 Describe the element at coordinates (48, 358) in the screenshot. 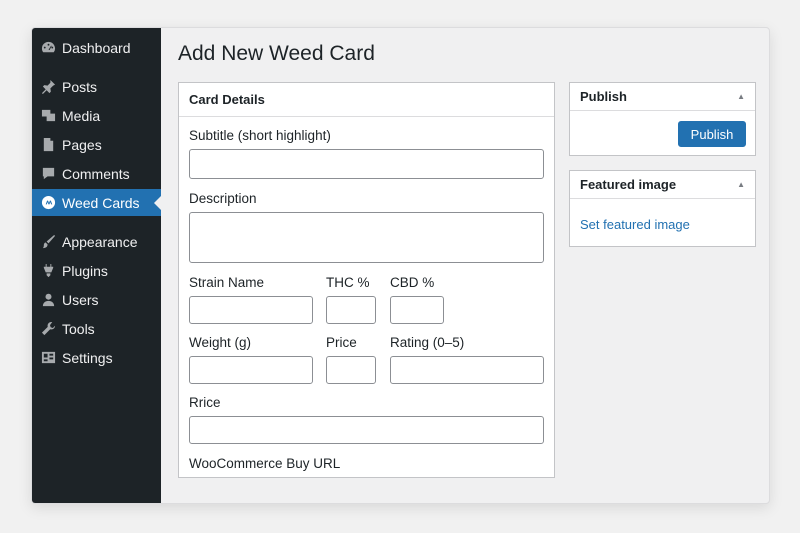

I see `settings-icon` at that location.